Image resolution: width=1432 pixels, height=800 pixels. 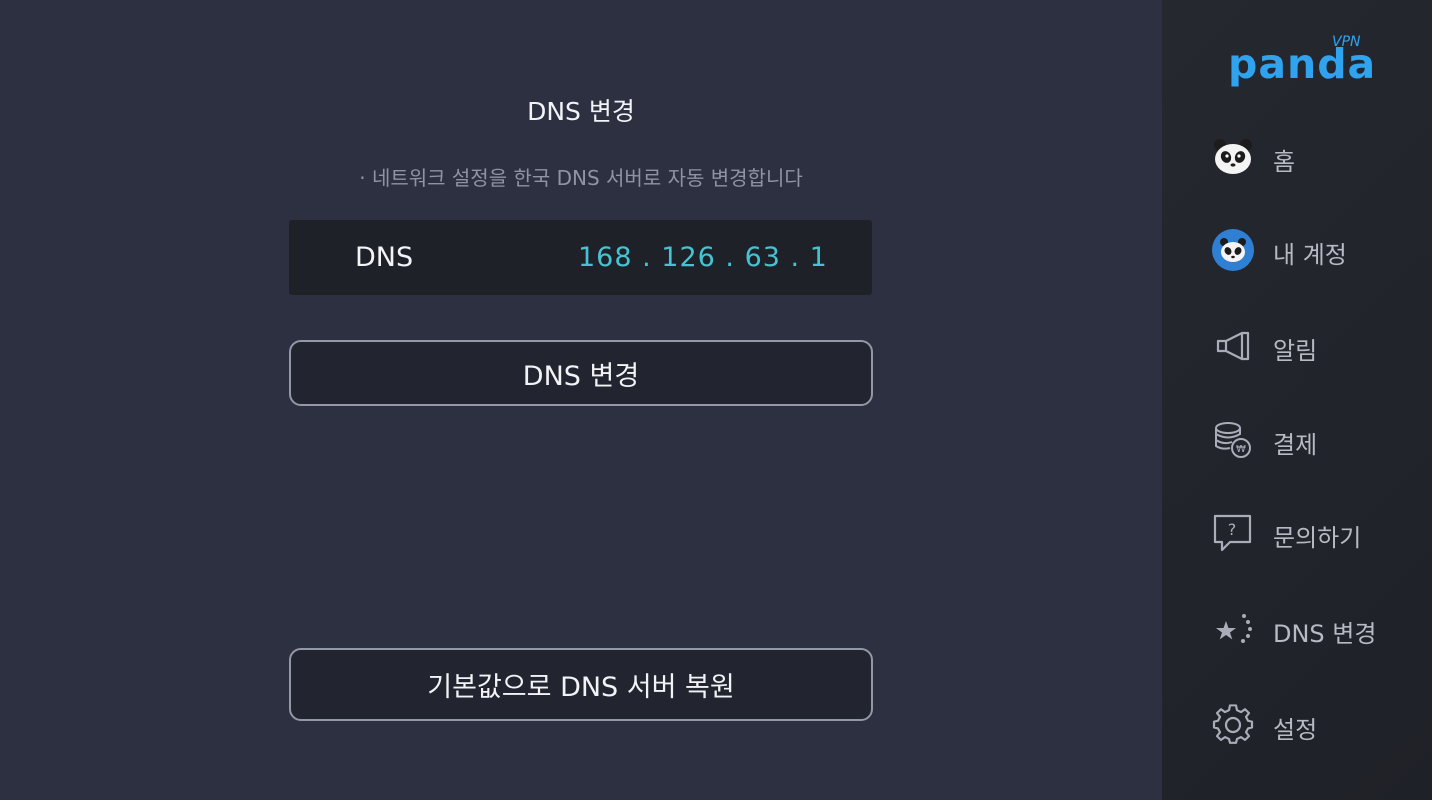 I want to click on panda-vpn-logo: panda VPN, so click(x=1301, y=62).